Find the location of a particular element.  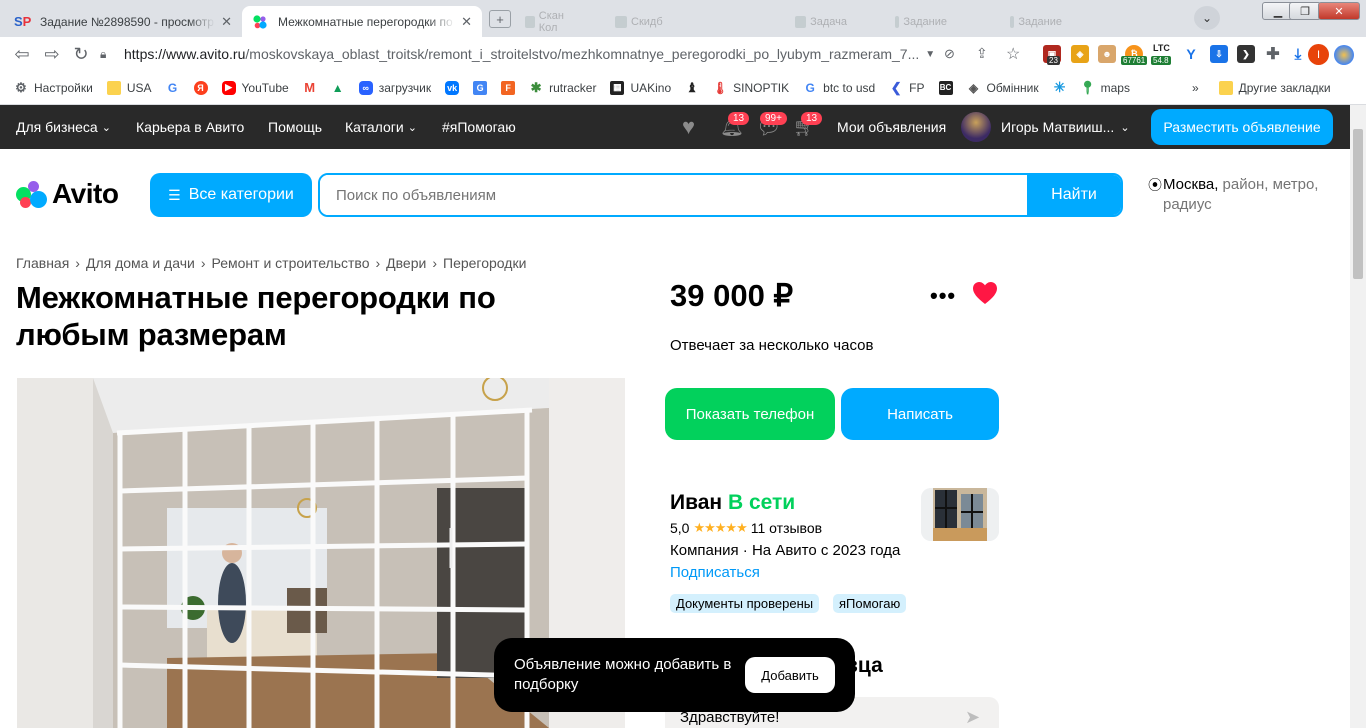

breadcrumb-item: Для дома и дачи is located at coordinates (140, 263).